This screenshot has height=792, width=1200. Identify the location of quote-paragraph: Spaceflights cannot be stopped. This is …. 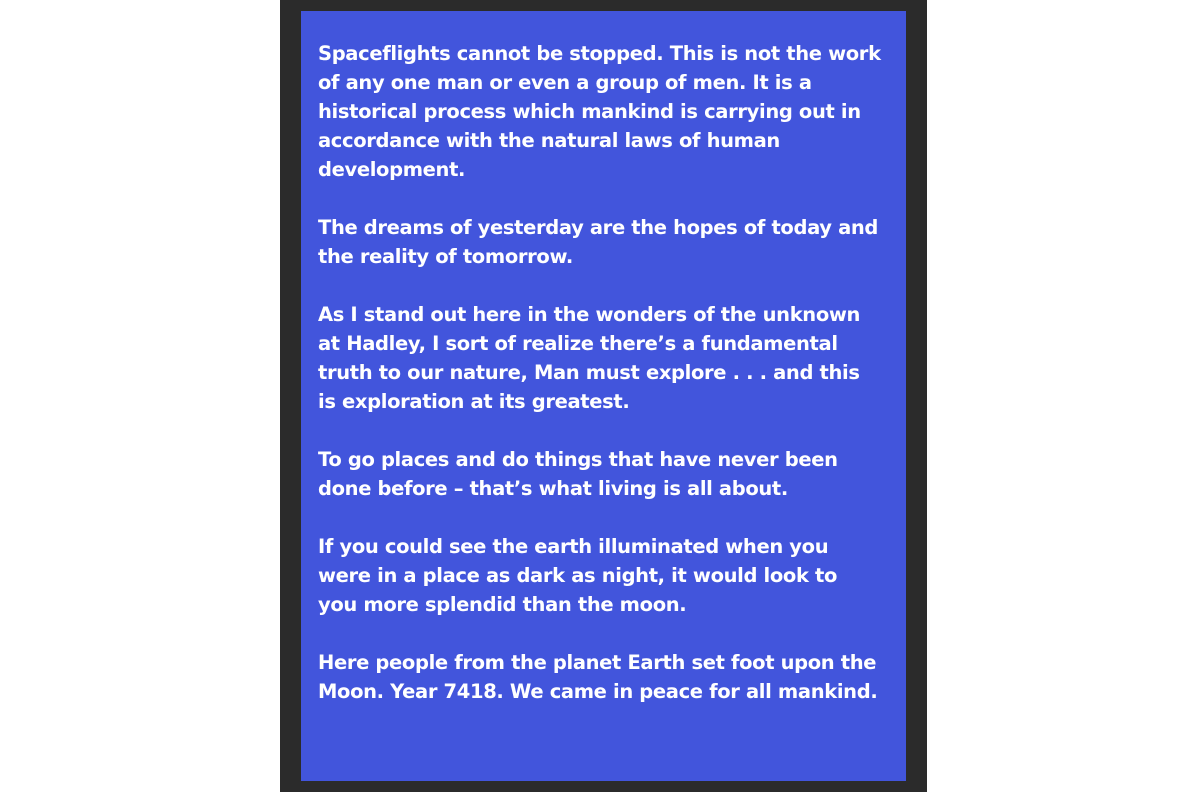
(599, 111).